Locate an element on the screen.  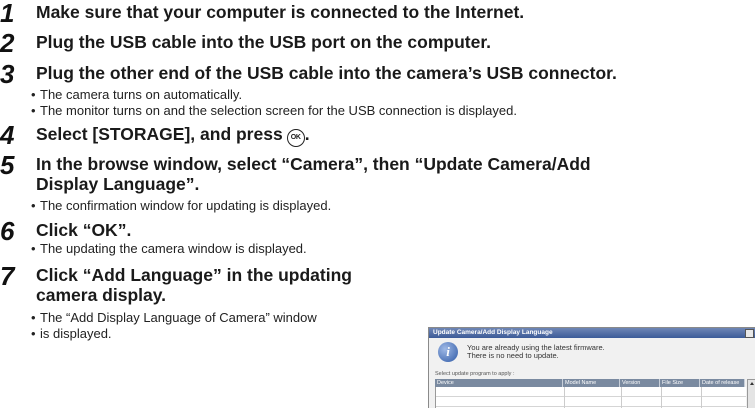
step-number: 4 is located at coordinates (7, 135).